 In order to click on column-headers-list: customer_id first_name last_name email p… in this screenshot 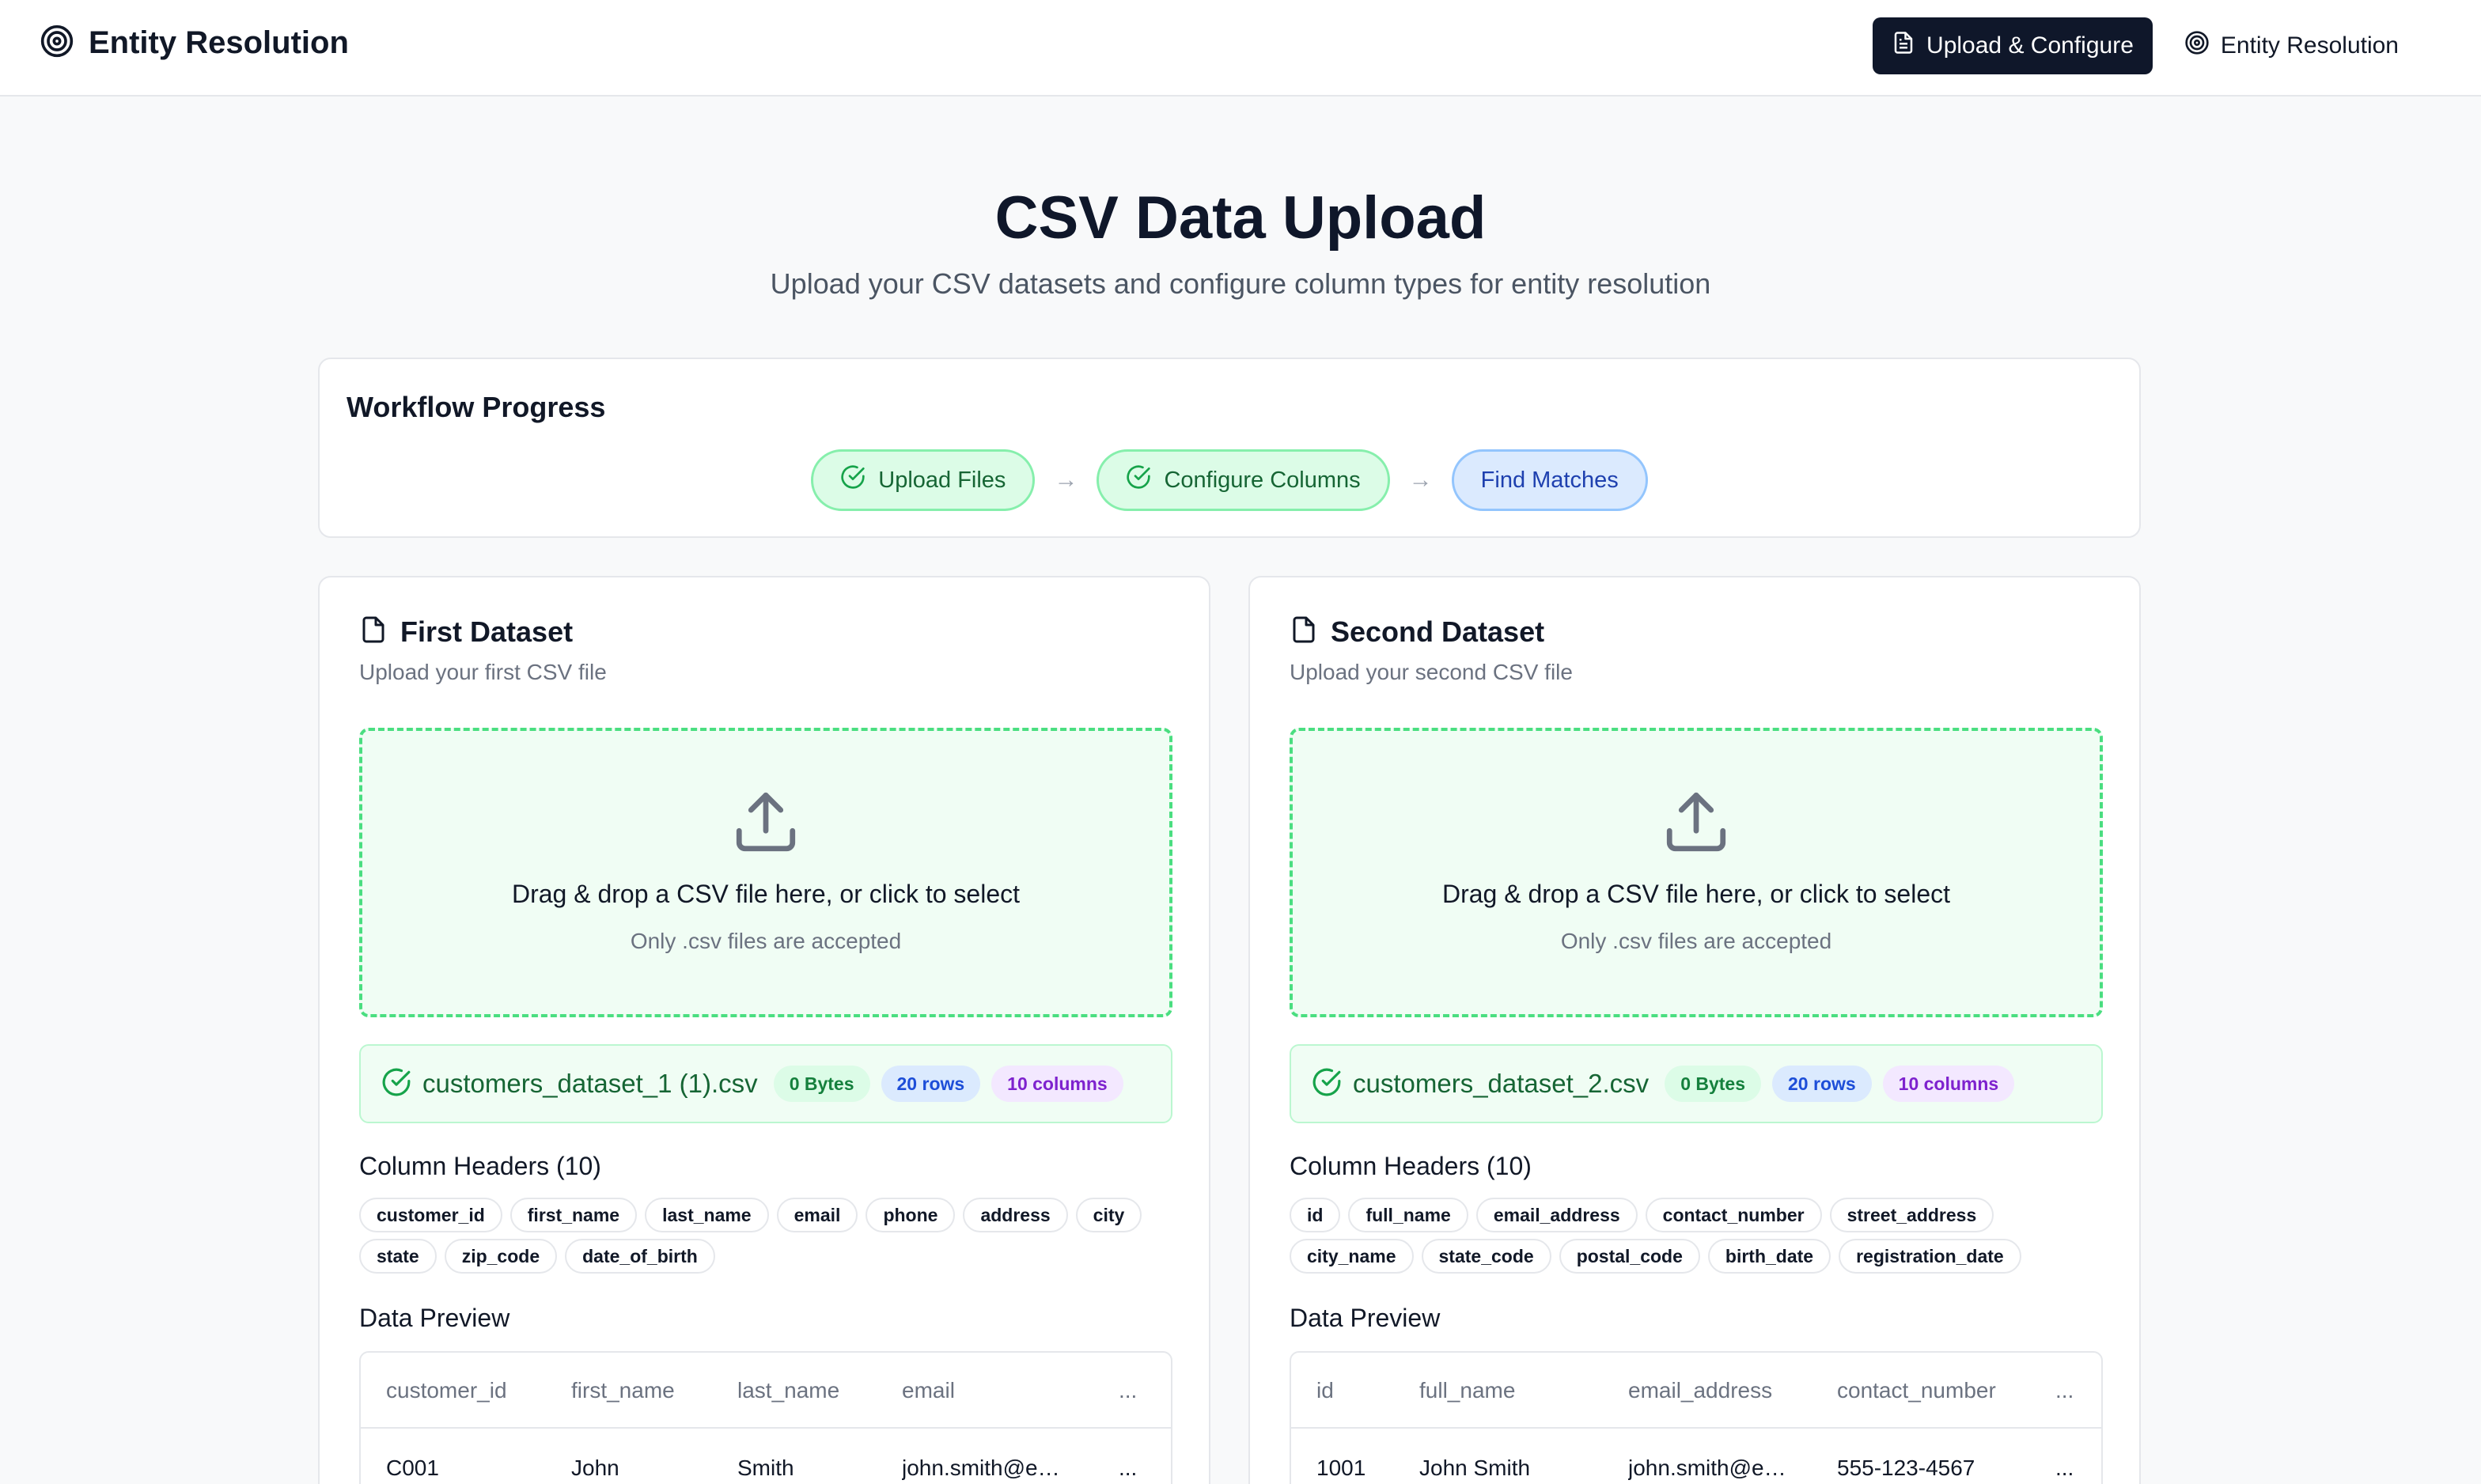, I will do `click(770, 1236)`.